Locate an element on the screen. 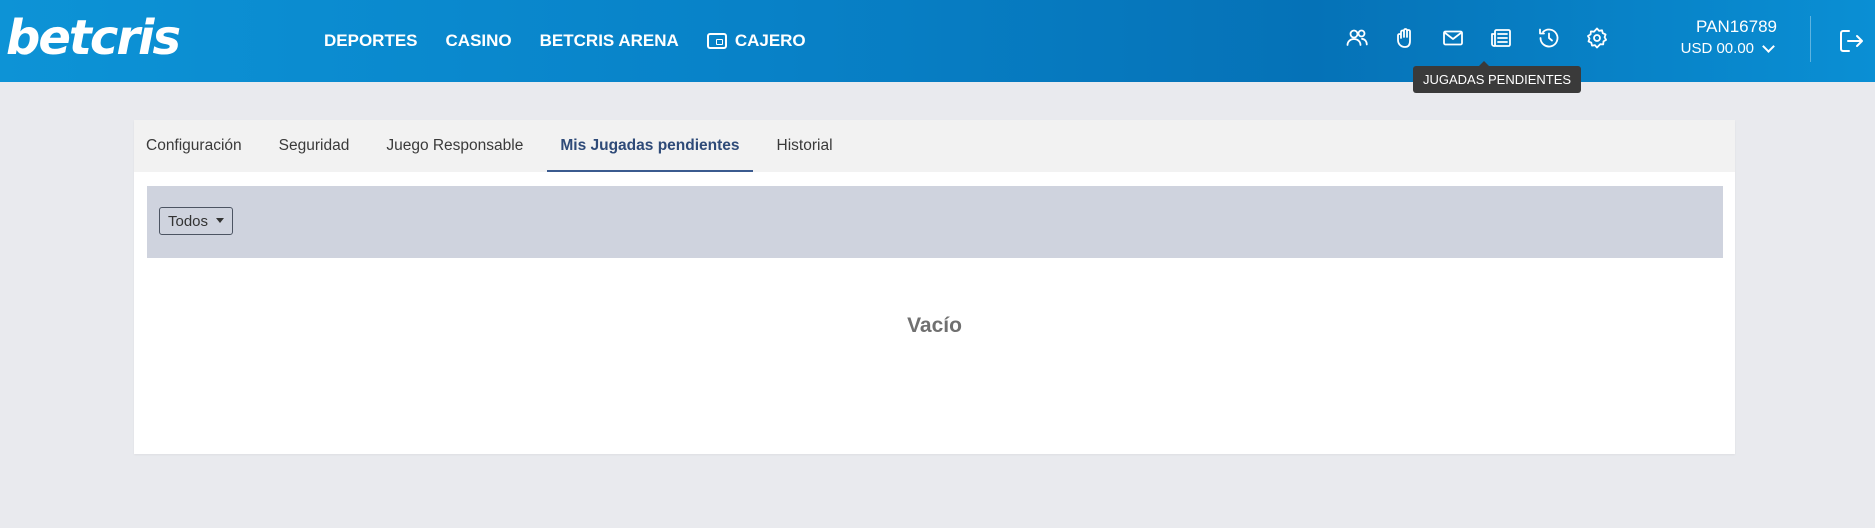 This screenshot has height=528, width=1875. nav-label: DEPORTES is located at coordinates (371, 40).